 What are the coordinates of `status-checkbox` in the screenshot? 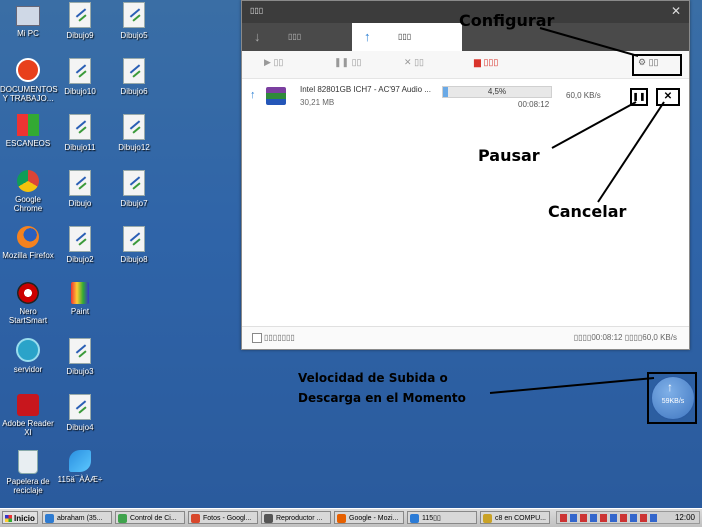 It's located at (257, 338).